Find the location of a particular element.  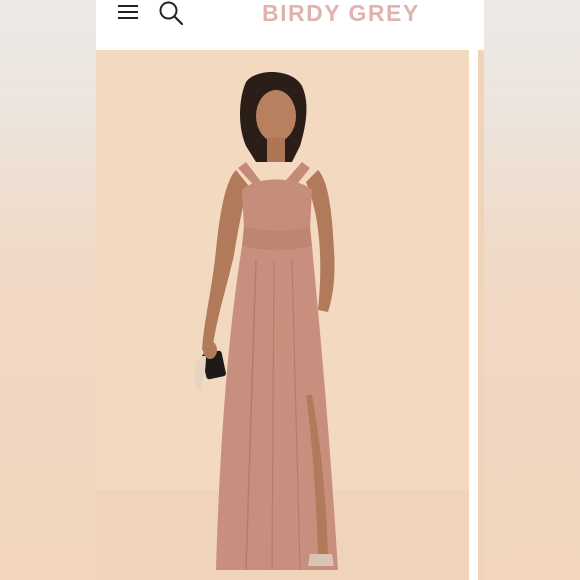

search-icon is located at coordinates (171, 13).